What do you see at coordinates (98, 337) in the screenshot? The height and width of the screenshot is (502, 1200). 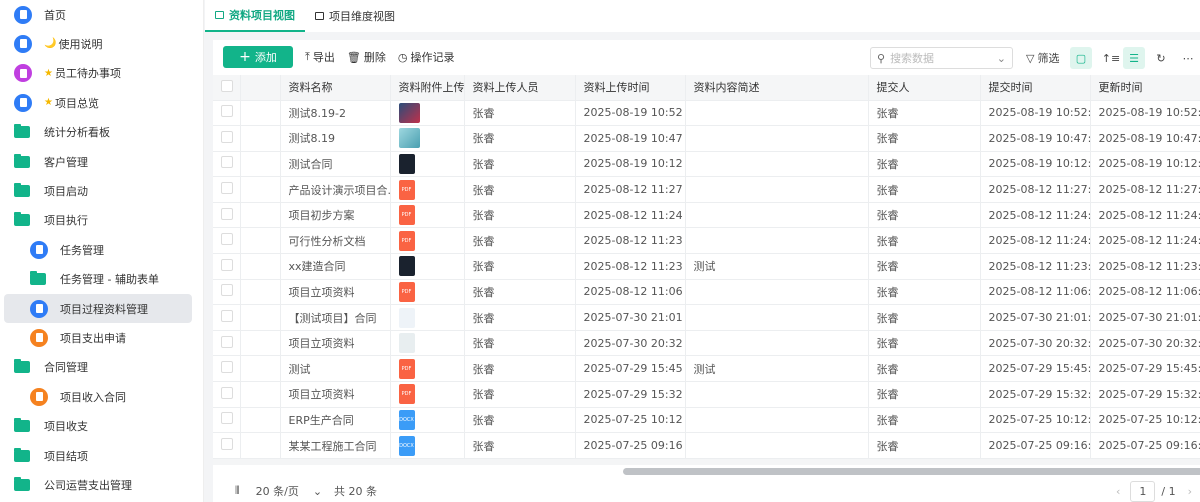 I see `sidebar-item: 项目支出申请` at bounding box center [98, 337].